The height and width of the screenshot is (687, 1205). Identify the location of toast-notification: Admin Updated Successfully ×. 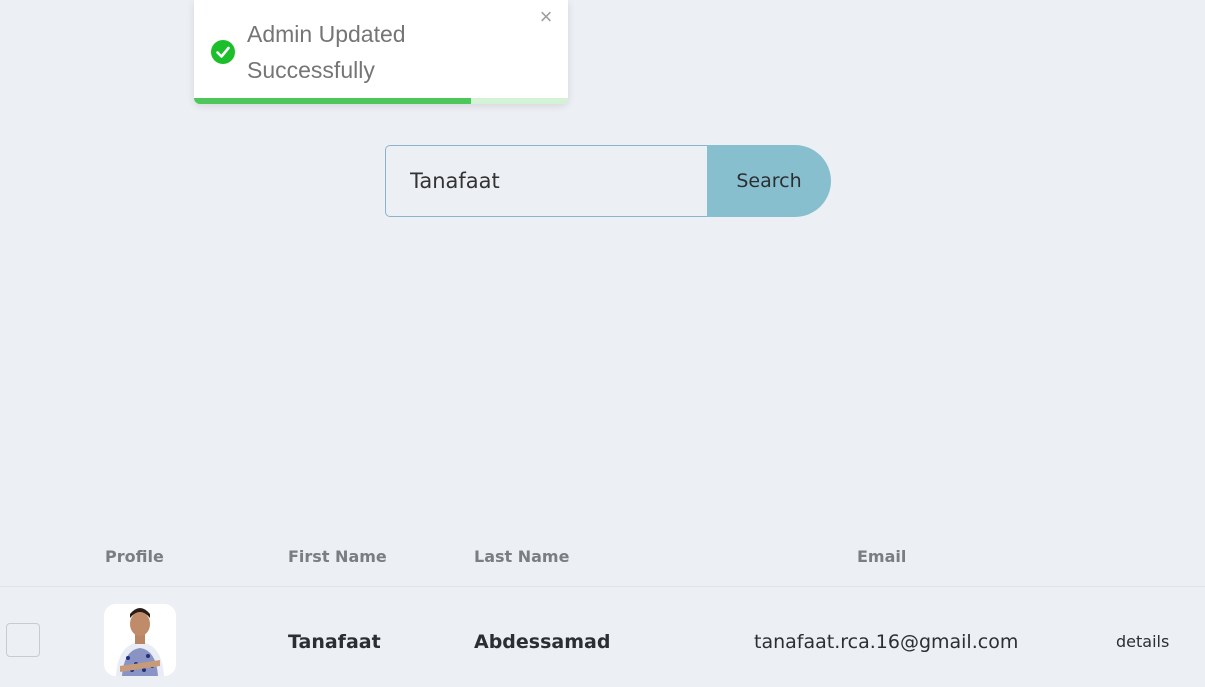
(381, 52).